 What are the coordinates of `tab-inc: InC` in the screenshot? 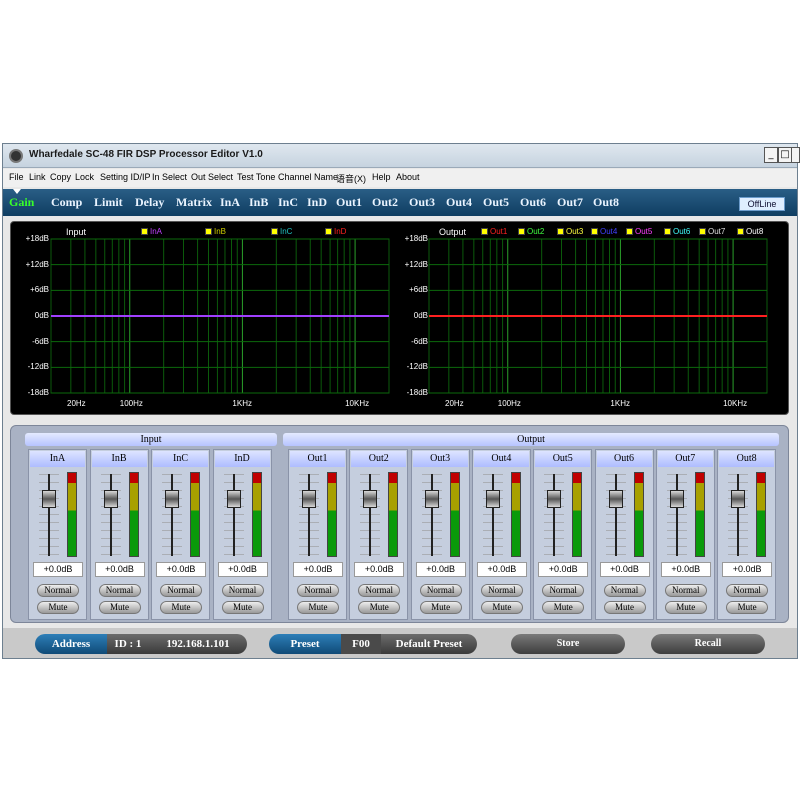 It's located at (288, 202).